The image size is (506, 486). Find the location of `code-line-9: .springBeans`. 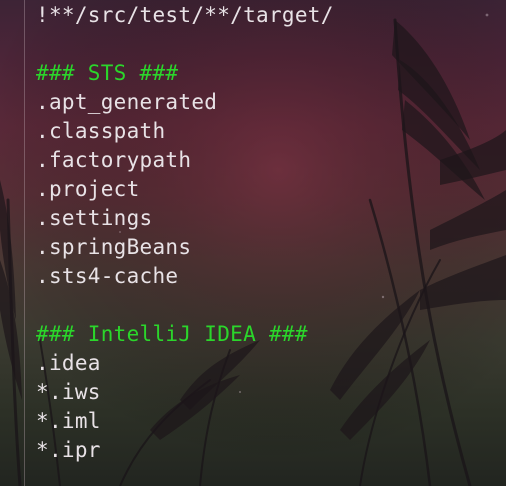

code-line-9: .springBeans is located at coordinates (185, 247).